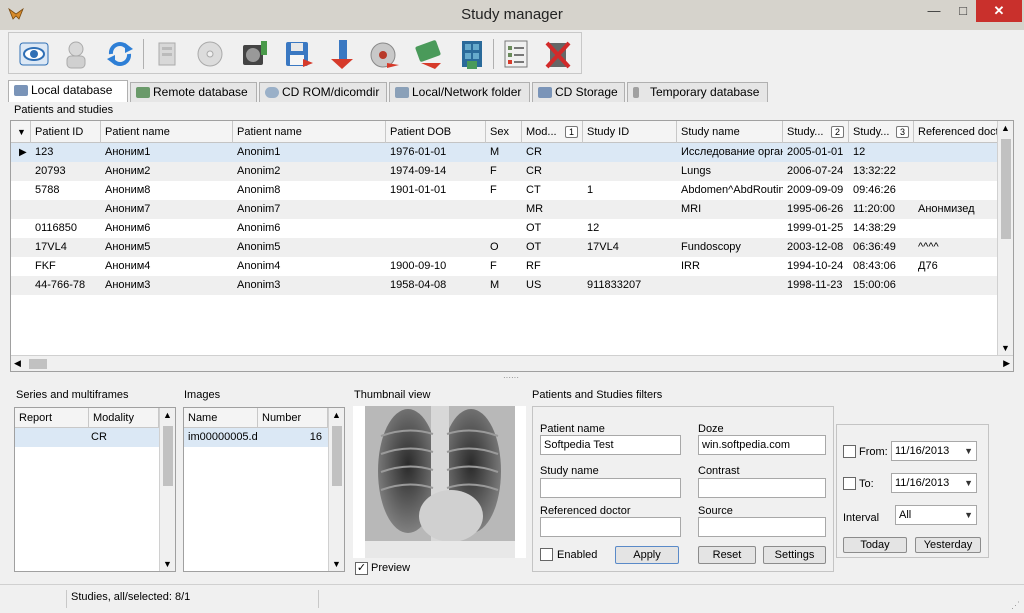 The height and width of the screenshot is (613, 1024). Describe the element at coordinates (124, 418) in the screenshot. I see `column-header: Modality` at that location.